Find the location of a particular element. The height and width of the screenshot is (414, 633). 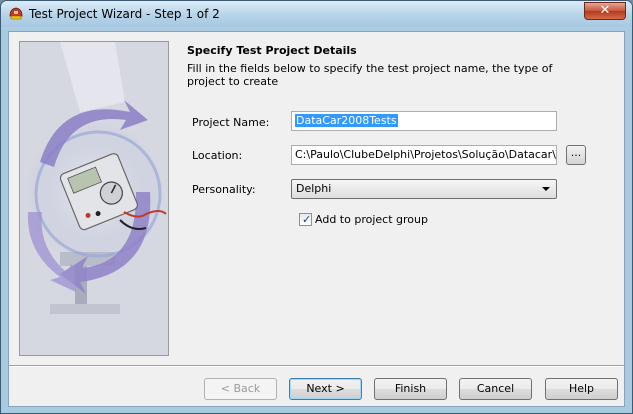

personality-select: Delphi is located at coordinates (424, 189).